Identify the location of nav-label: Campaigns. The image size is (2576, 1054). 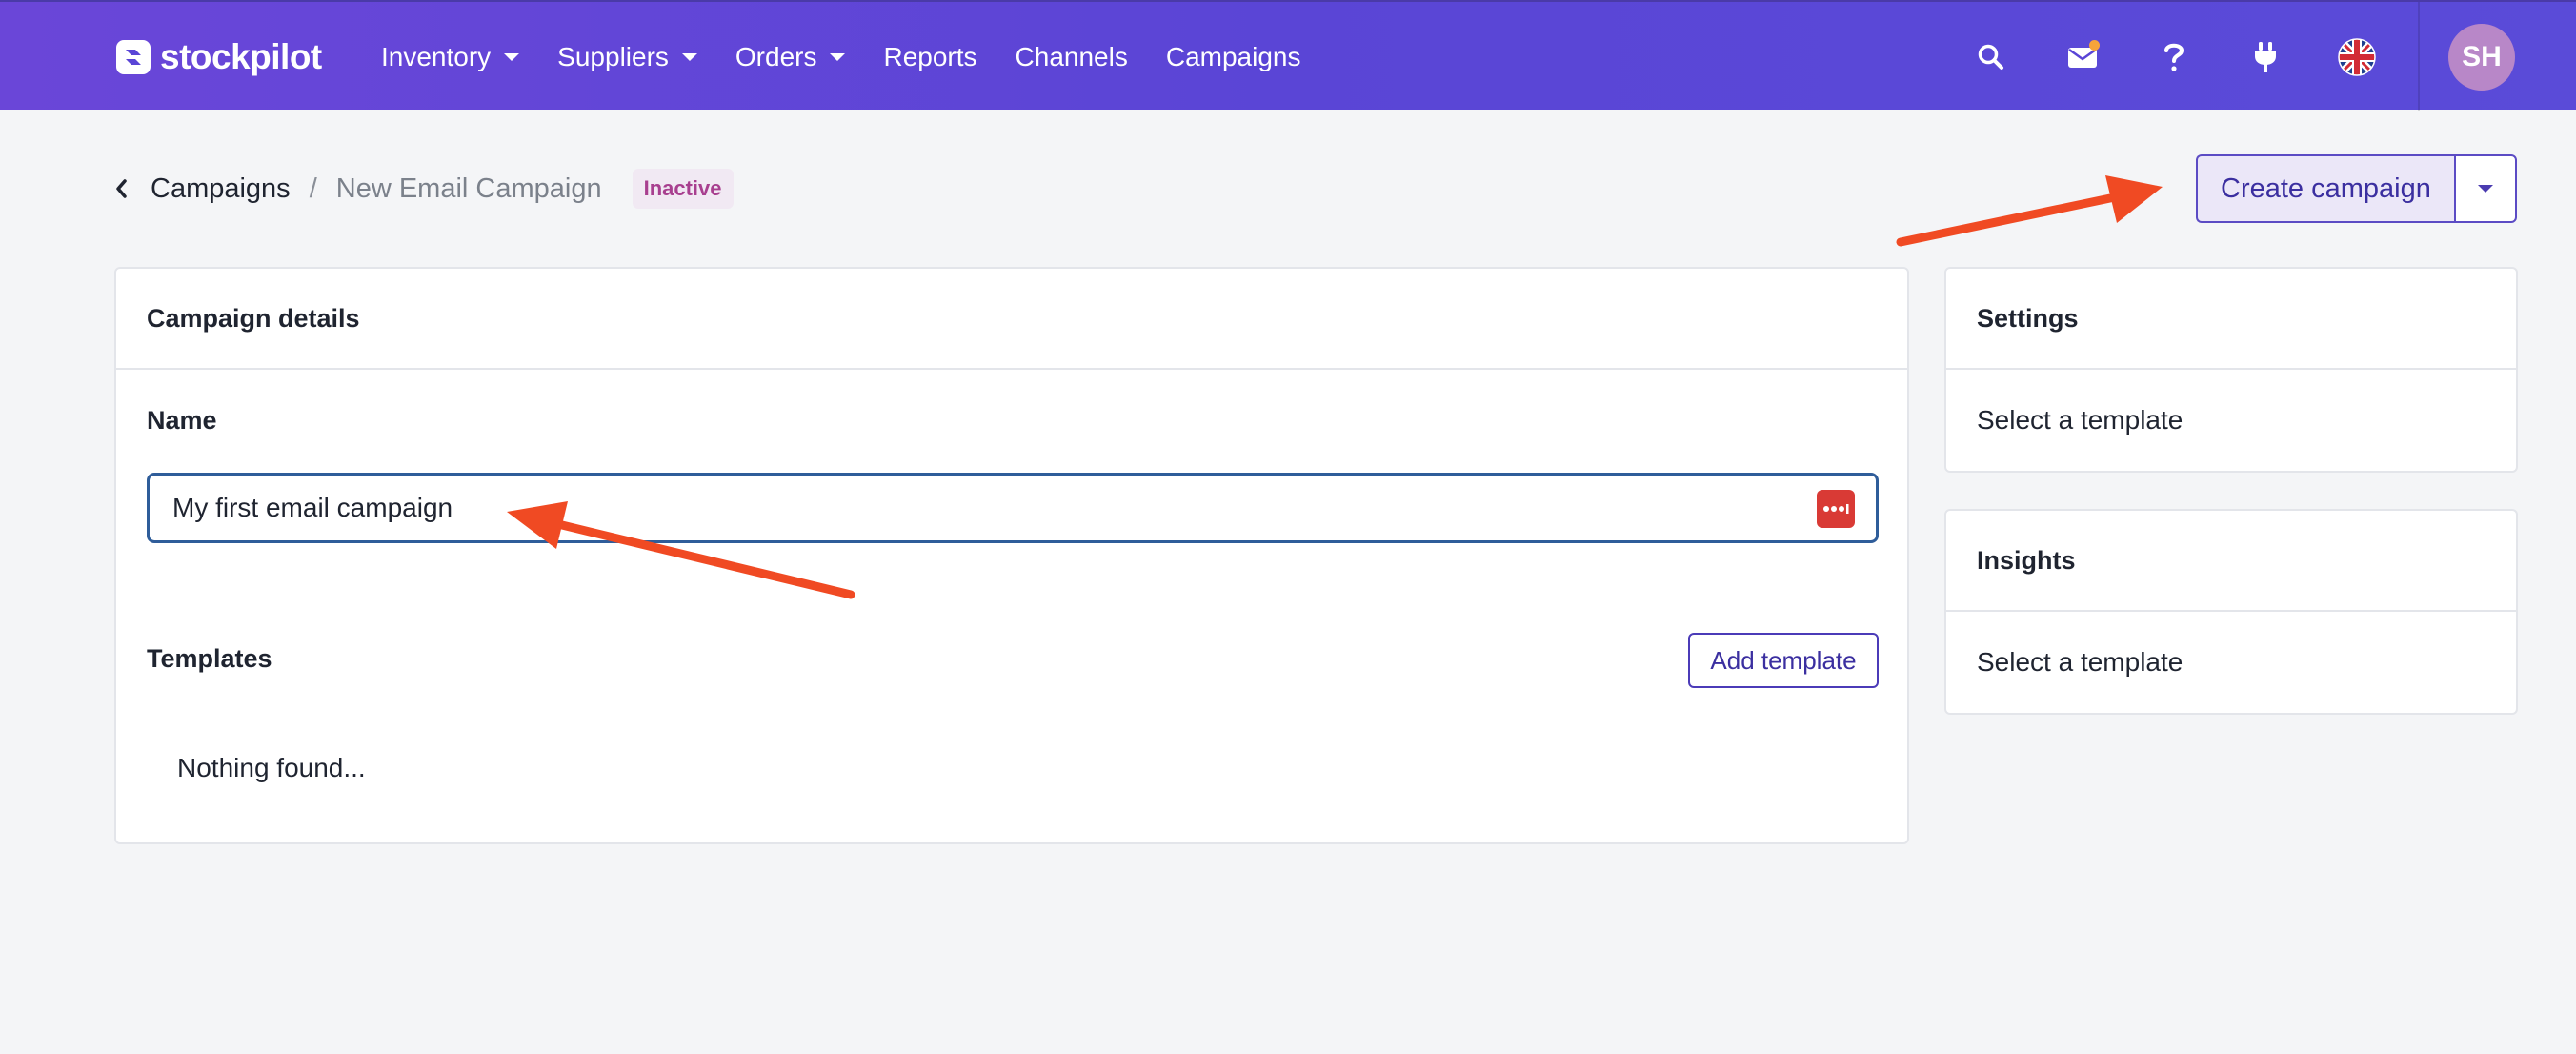
(1233, 56).